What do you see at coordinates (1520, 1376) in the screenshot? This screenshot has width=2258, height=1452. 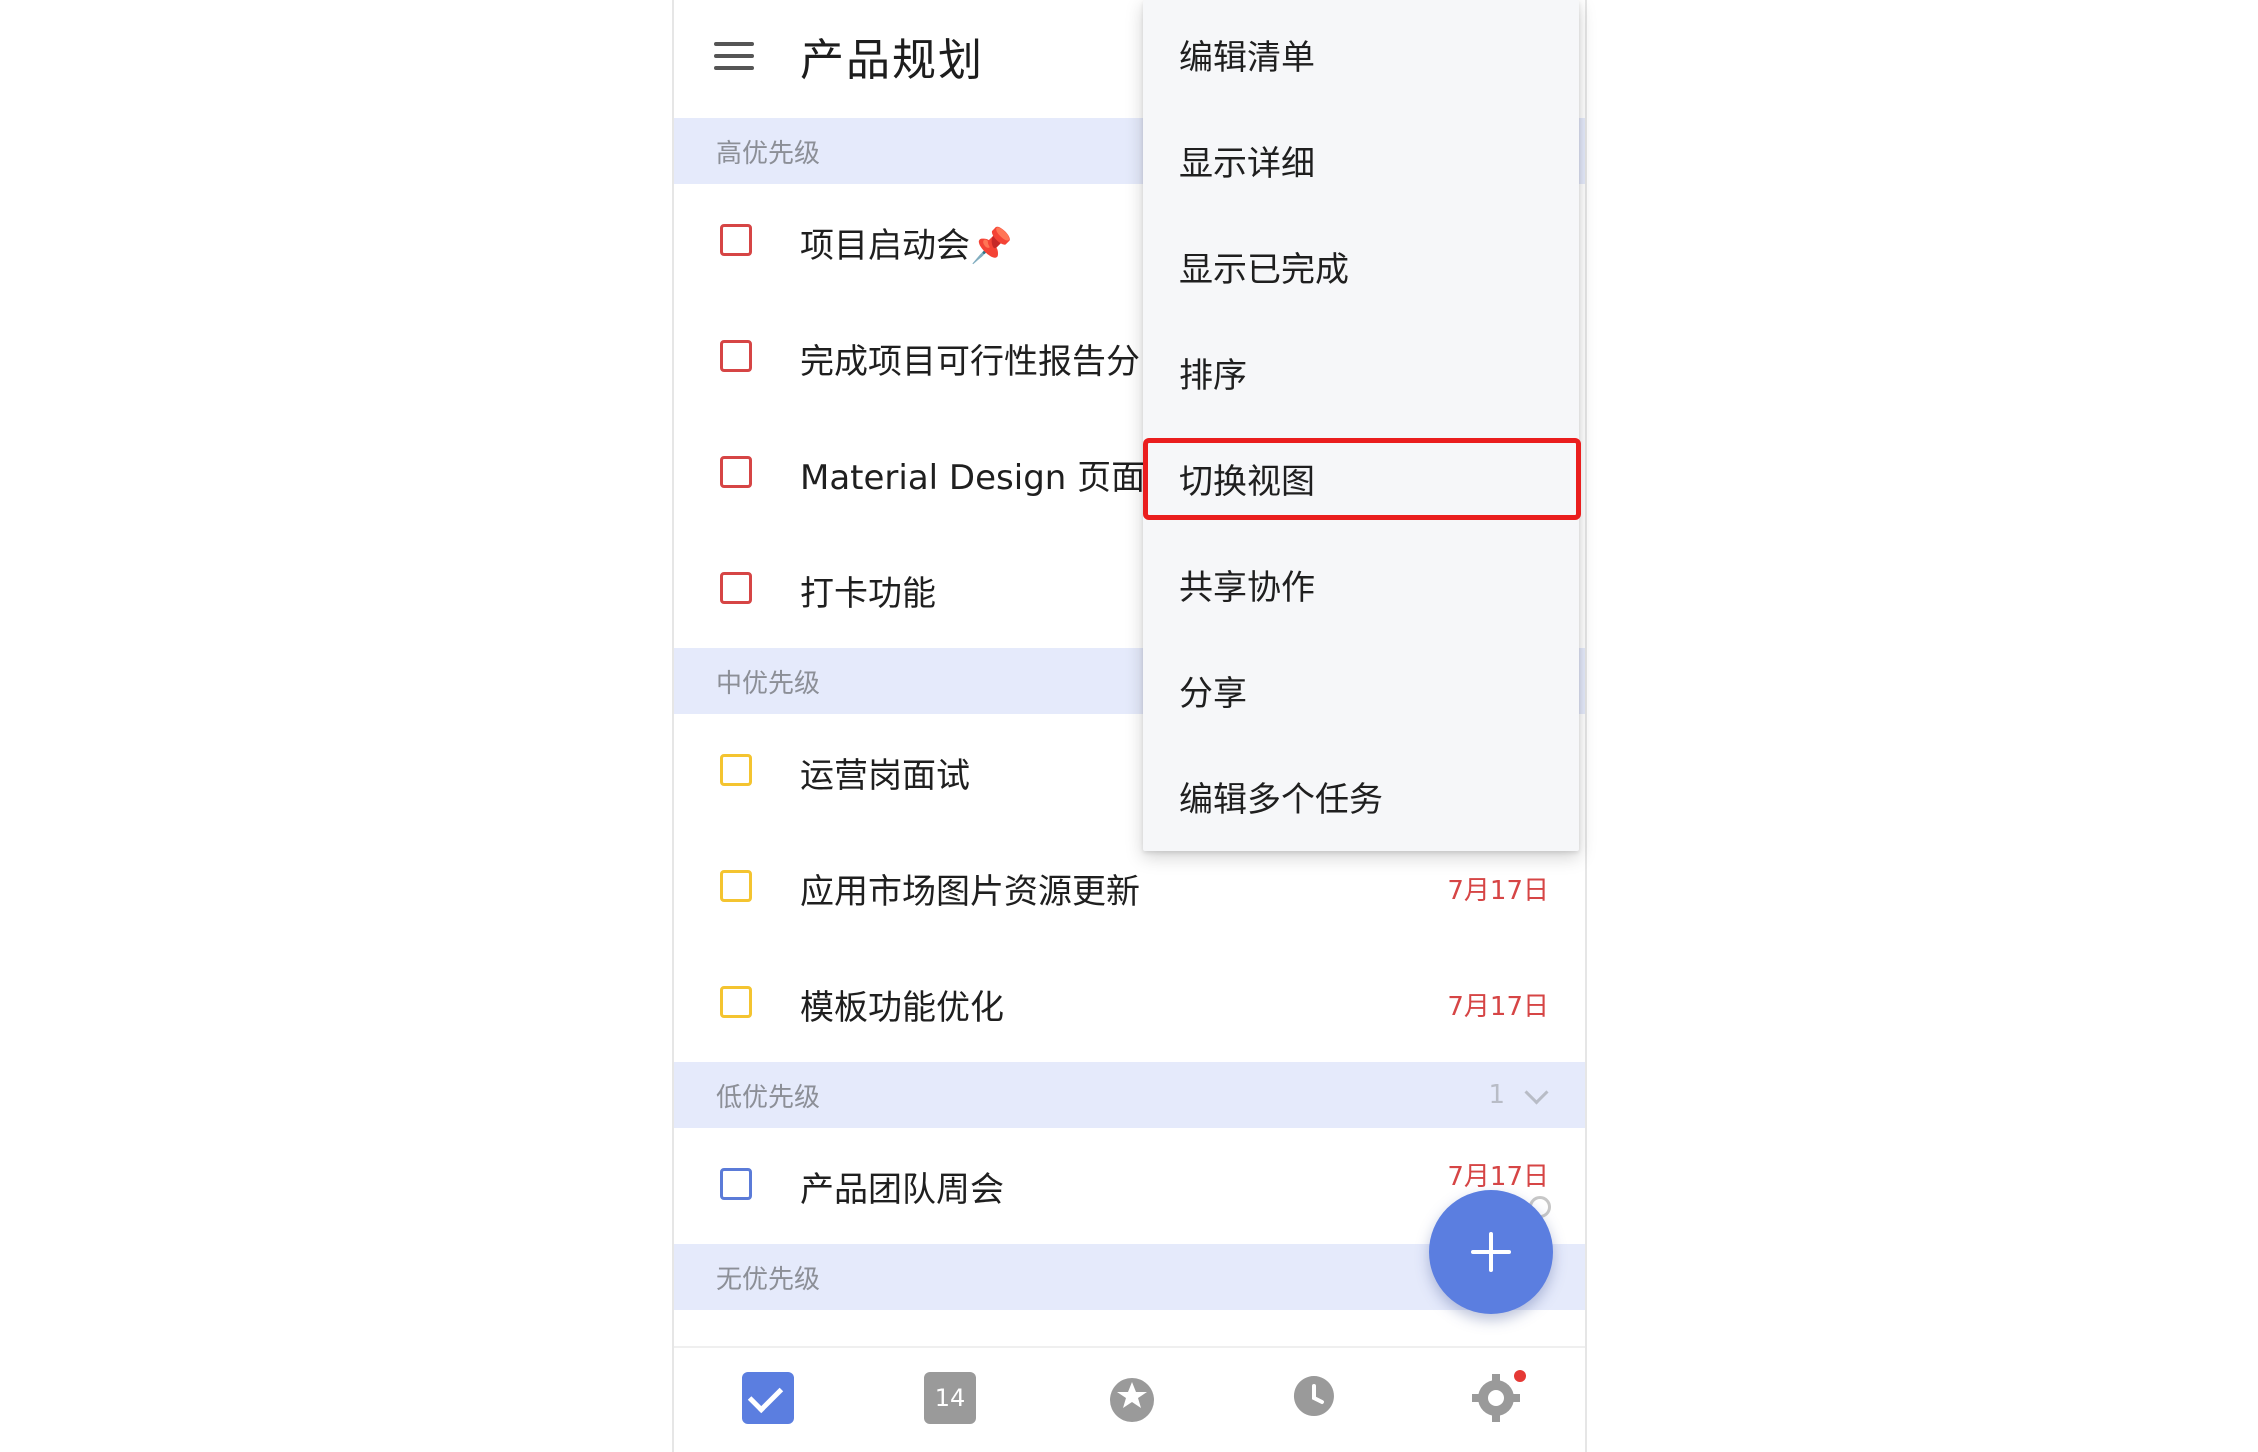 I see `notification-dot` at bounding box center [1520, 1376].